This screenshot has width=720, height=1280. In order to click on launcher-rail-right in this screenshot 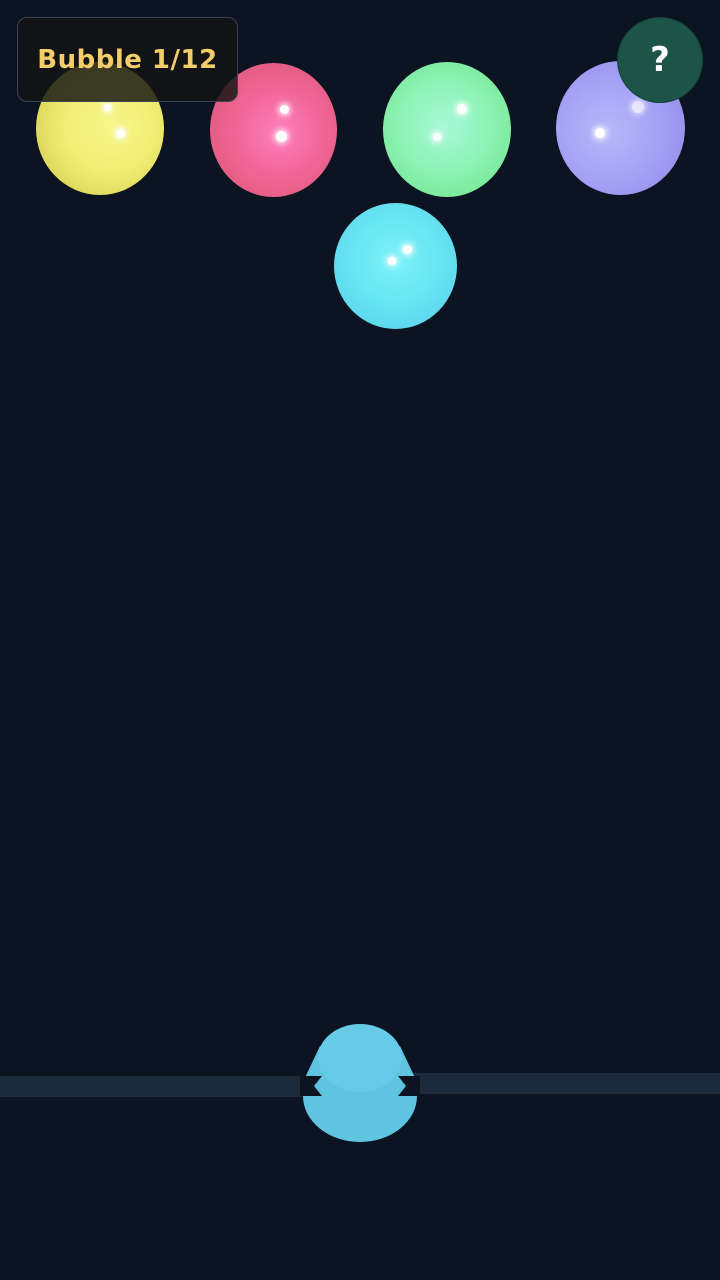, I will do `click(559, 1083)`.